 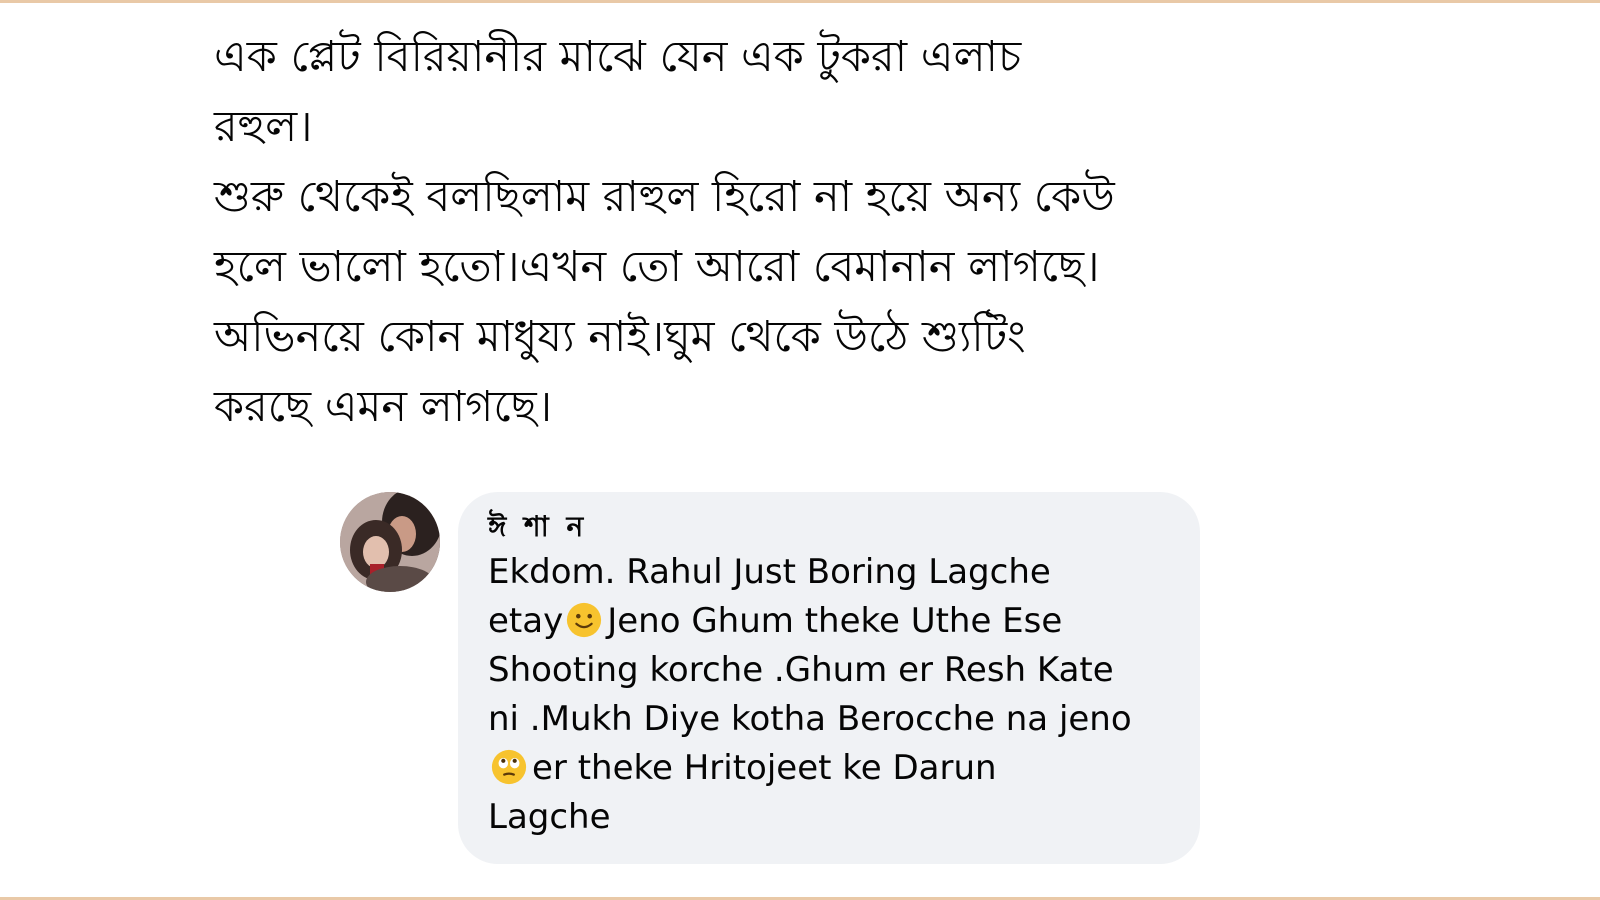 I want to click on comment-line: Ekdom. Rahul Just Boring Lagche, so click(x=769, y=572).